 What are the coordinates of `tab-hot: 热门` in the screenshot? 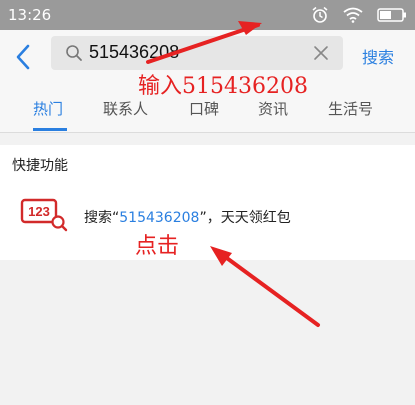 It's located at (48, 108).